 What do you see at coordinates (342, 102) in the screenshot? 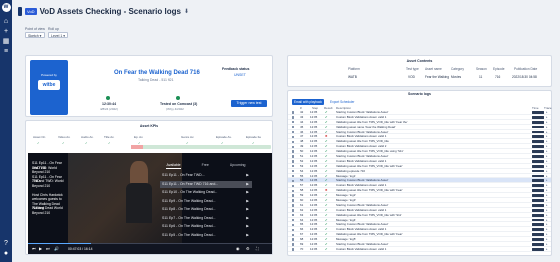
I see `export-scheduler-button: Export Scheduler` at bounding box center [342, 102].